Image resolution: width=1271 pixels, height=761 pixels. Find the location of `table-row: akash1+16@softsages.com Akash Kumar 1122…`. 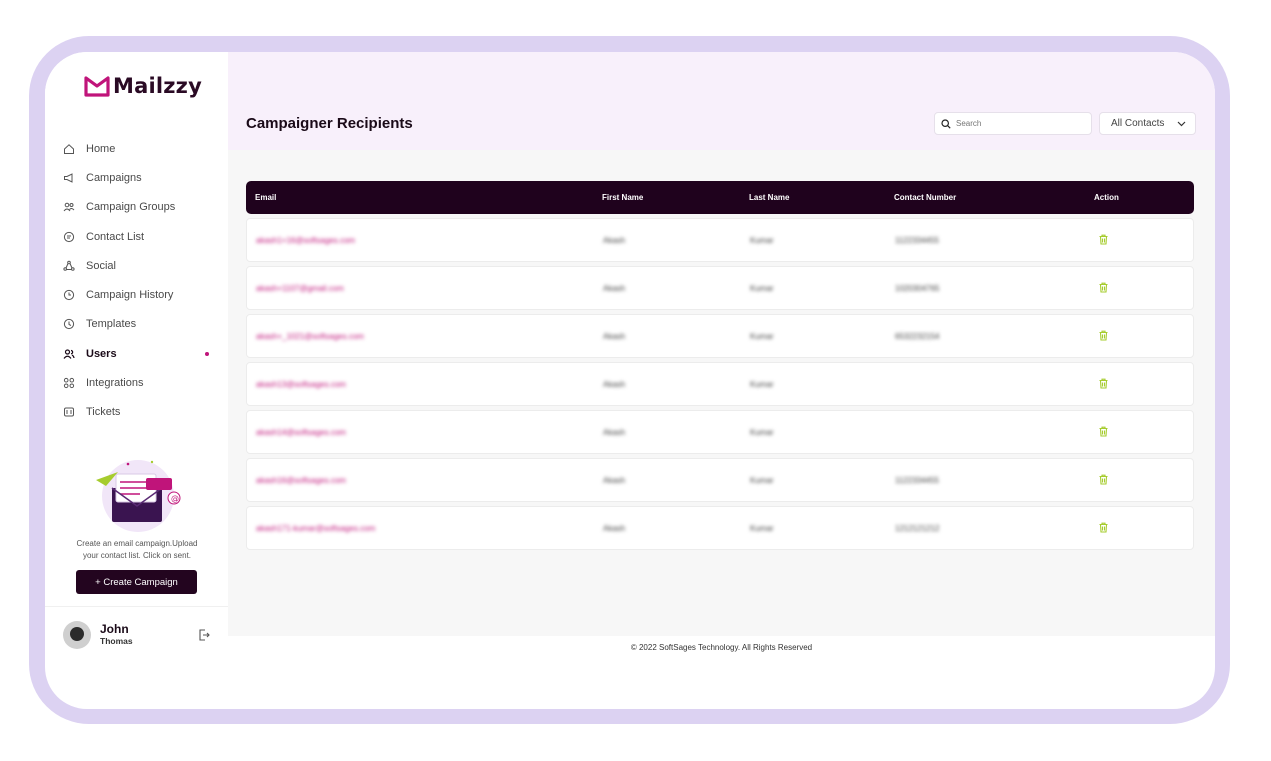

table-row: akash1+16@softsages.com Akash Kumar 1122… is located at coordinates (720, 240).